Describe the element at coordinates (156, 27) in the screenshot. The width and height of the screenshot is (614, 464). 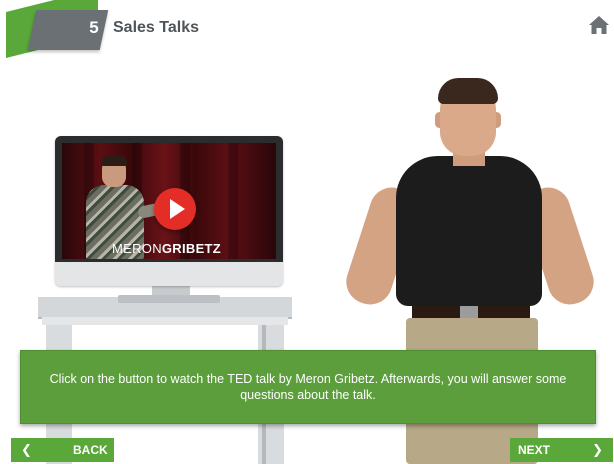
I see `page-title: Sales Talks` at that location.